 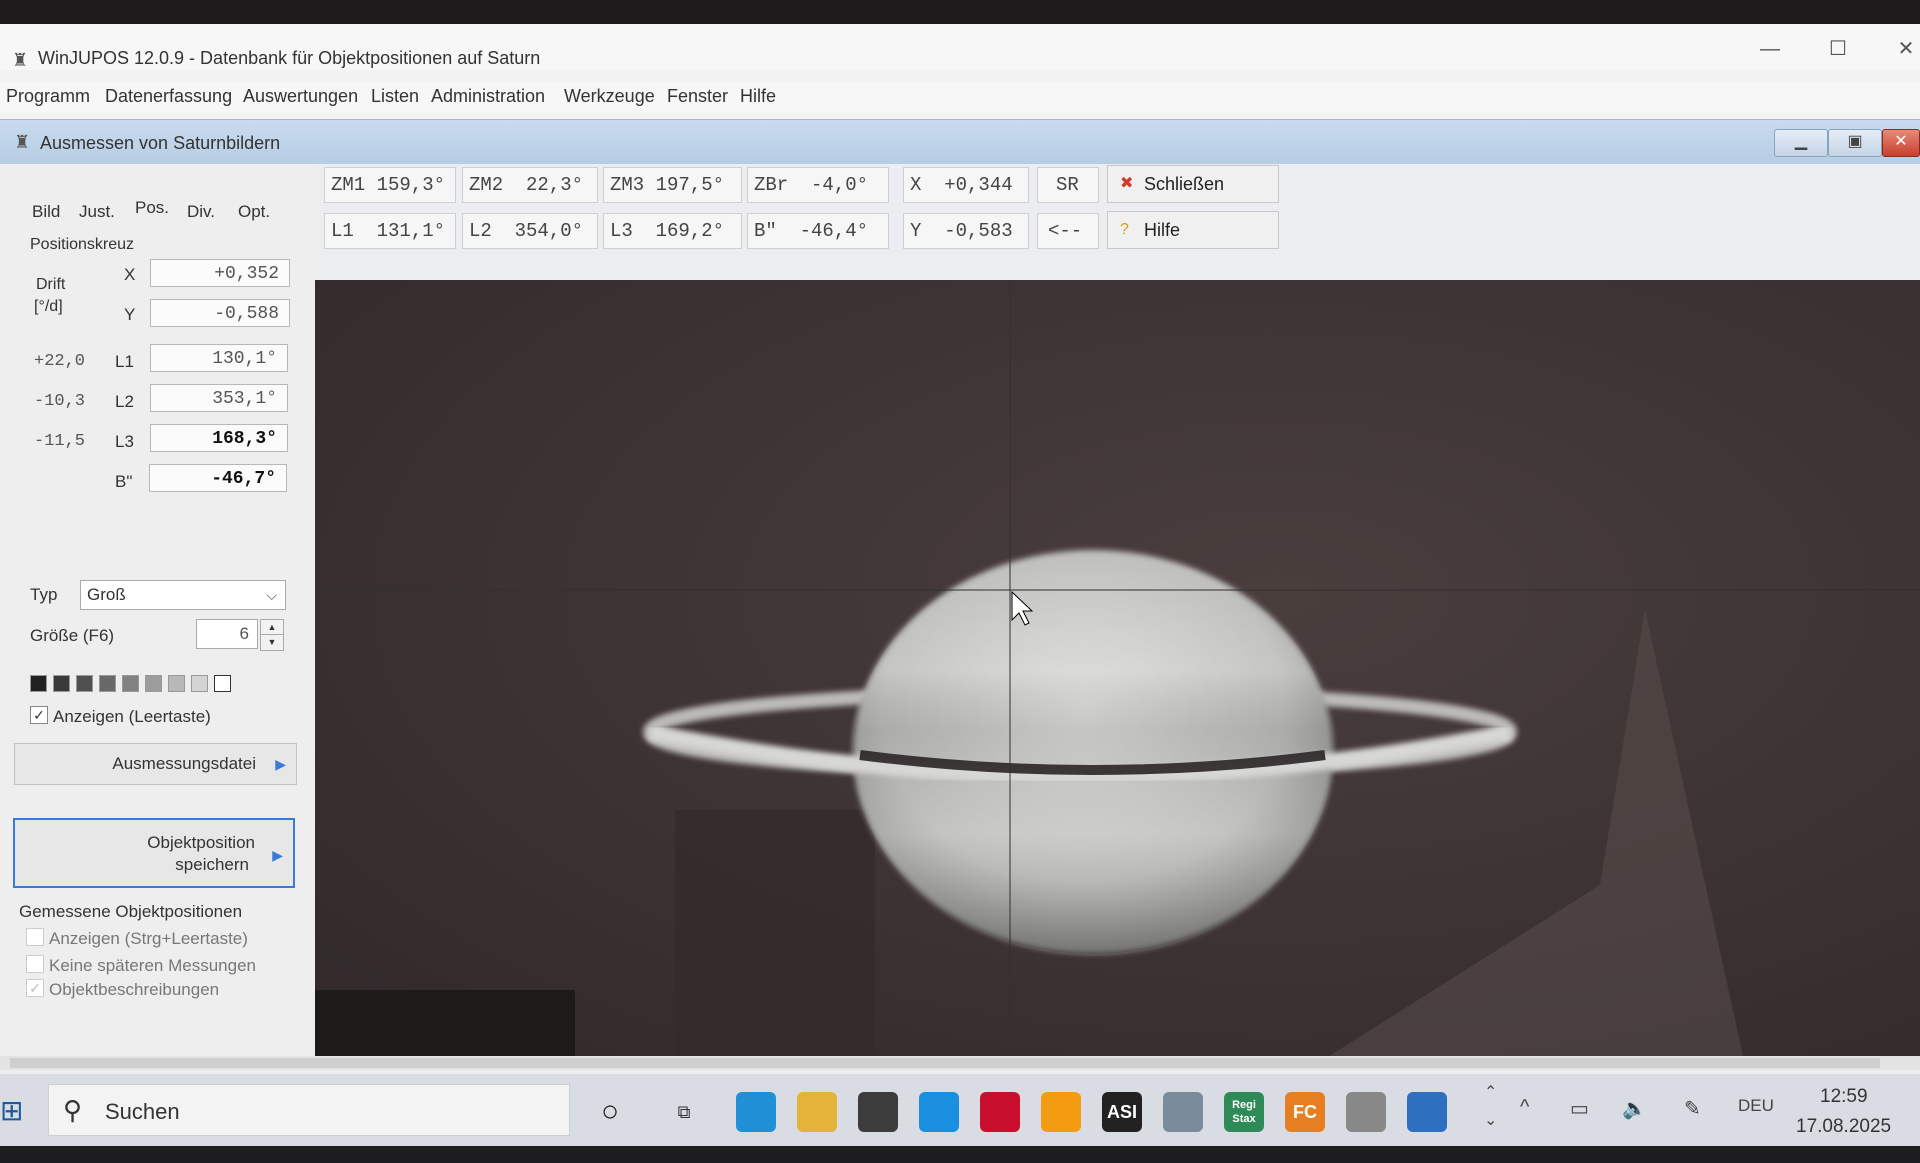 I want to click on show-hidden-icons-icon: ^, so click(x=1524, y=1107).